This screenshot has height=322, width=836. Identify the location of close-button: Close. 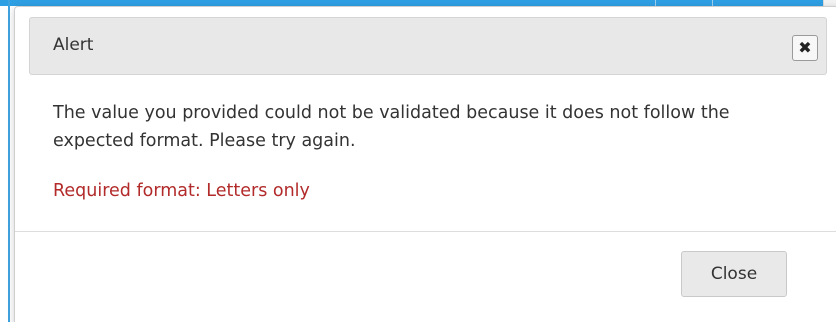
(734, 274).